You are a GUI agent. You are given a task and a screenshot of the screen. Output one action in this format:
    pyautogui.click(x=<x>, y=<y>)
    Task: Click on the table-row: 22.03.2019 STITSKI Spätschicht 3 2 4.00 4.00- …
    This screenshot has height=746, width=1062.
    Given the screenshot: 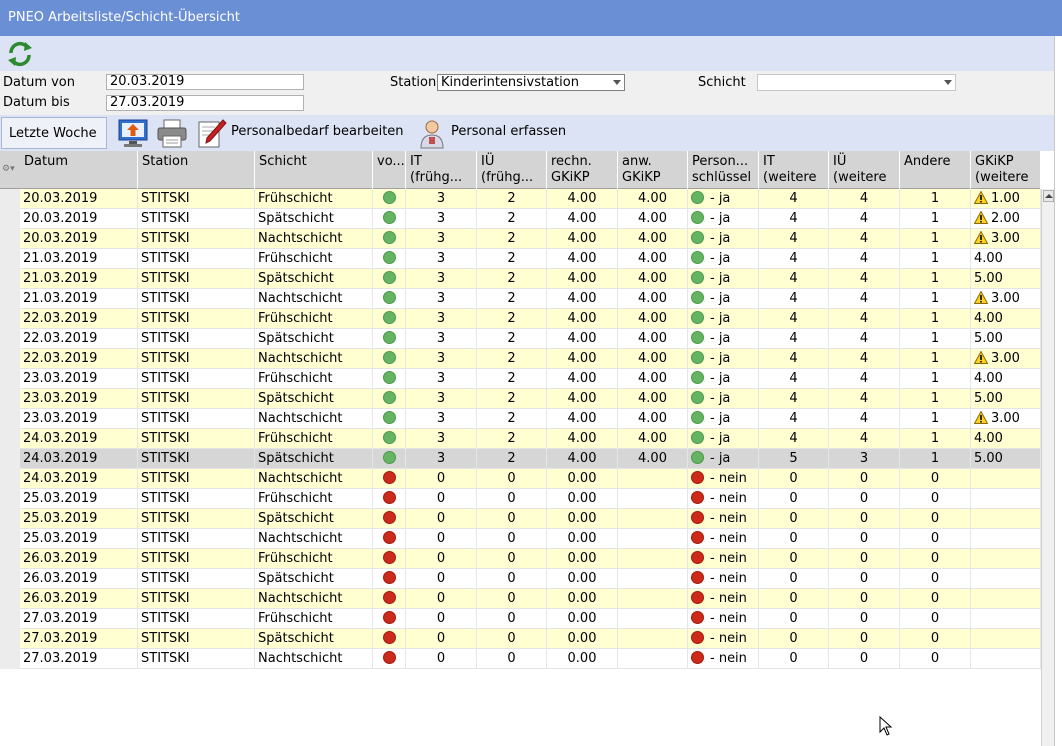 What is the action you would take?
    pyautogui.click(x=530, y=339)
    